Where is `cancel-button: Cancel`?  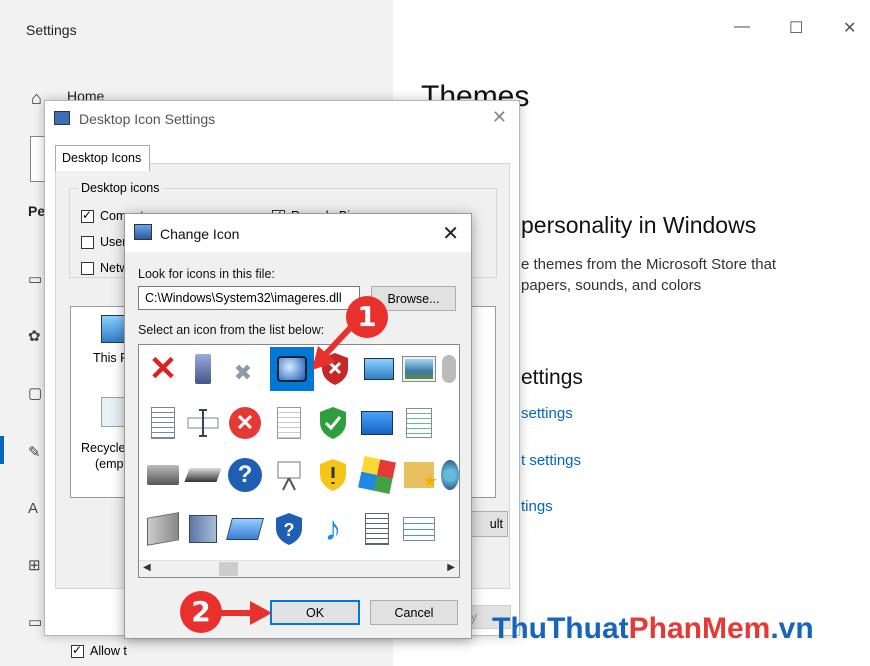 cancel-button: Cancel is located at coordinates (414, 612).